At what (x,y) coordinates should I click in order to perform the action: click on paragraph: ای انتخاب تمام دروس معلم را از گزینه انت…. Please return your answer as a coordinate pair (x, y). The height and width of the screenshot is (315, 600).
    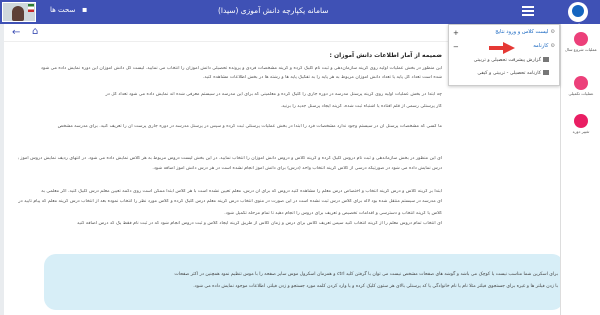
    Looking at the image, I should click on (259, 223).